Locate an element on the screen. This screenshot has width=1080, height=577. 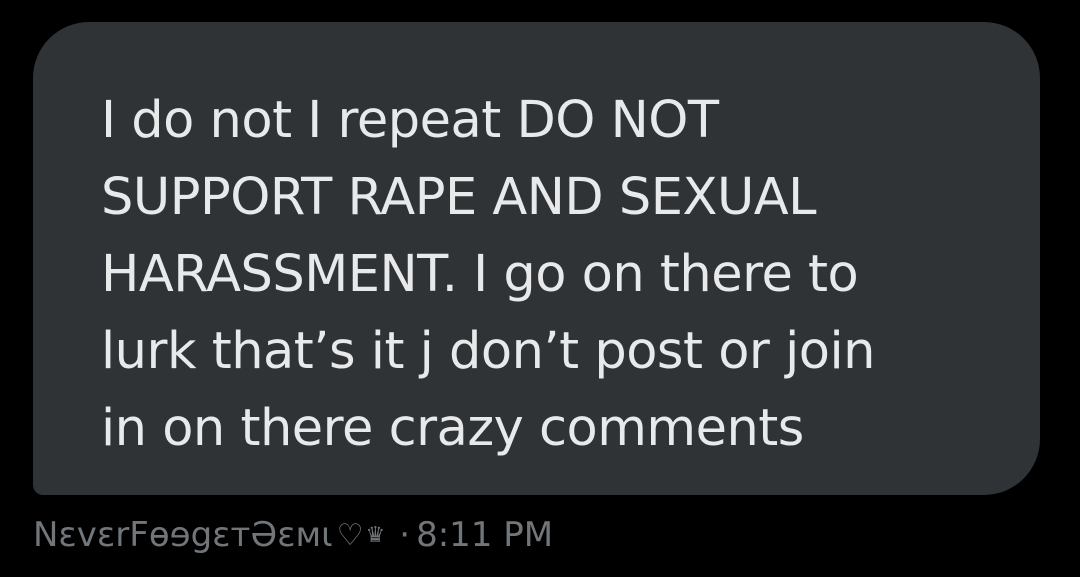
timestamp: 8:11 PM is located at coordinates (485, 535).